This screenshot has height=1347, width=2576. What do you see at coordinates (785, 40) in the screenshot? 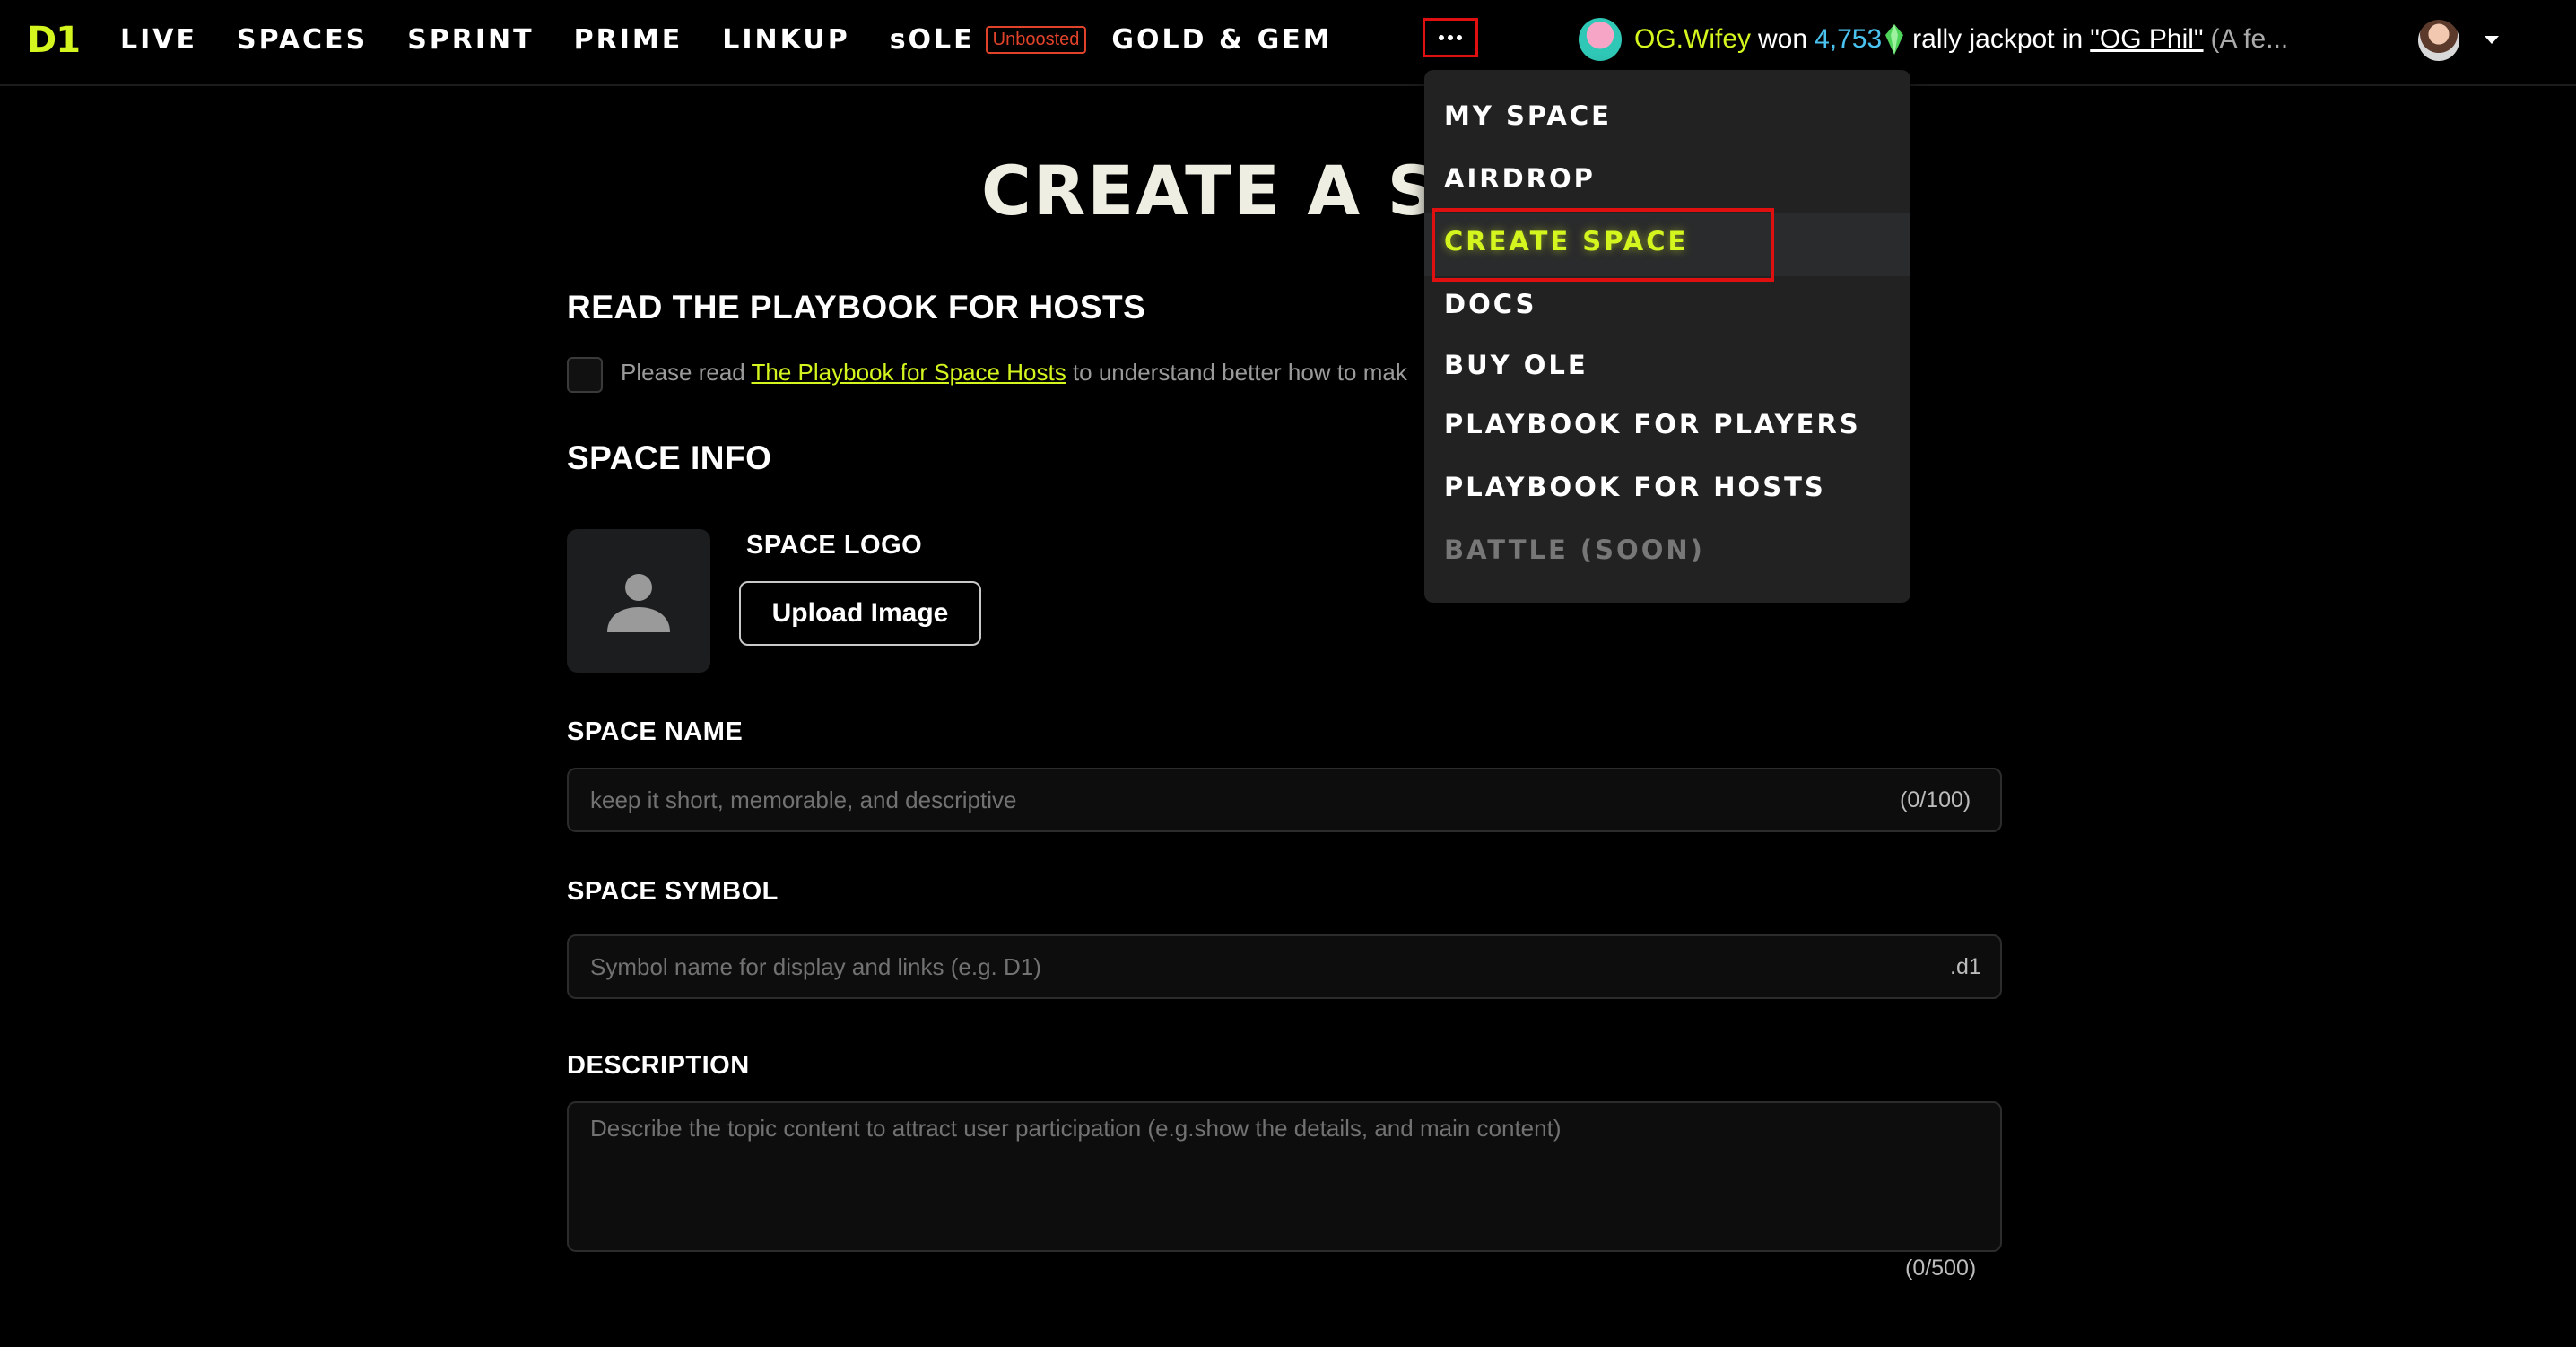
I see `nav-item-linkup: LINKUP` at bounding box center [785, 40].